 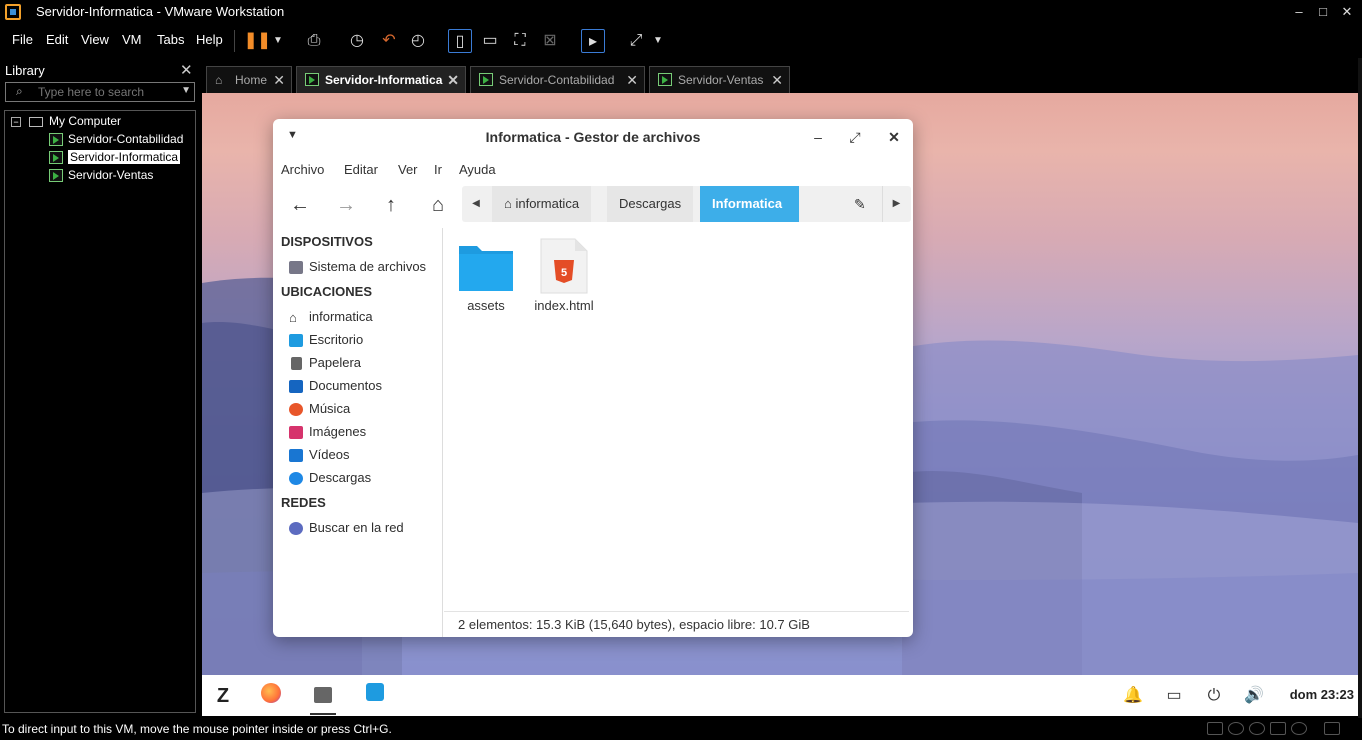 What do you see at coordinates (1332, 728) in the screenshot?
I see `display-icon` at bounding box center [1332, 728].